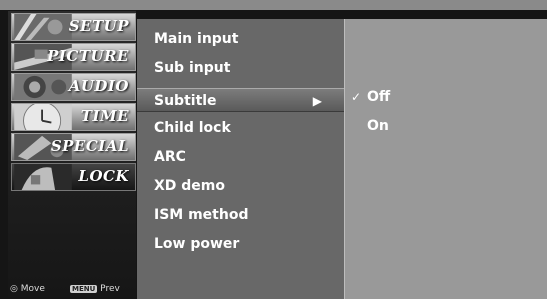  Describe the element at coordinates (43, 27) in the screenshot. I see `setup-icon` at that location.